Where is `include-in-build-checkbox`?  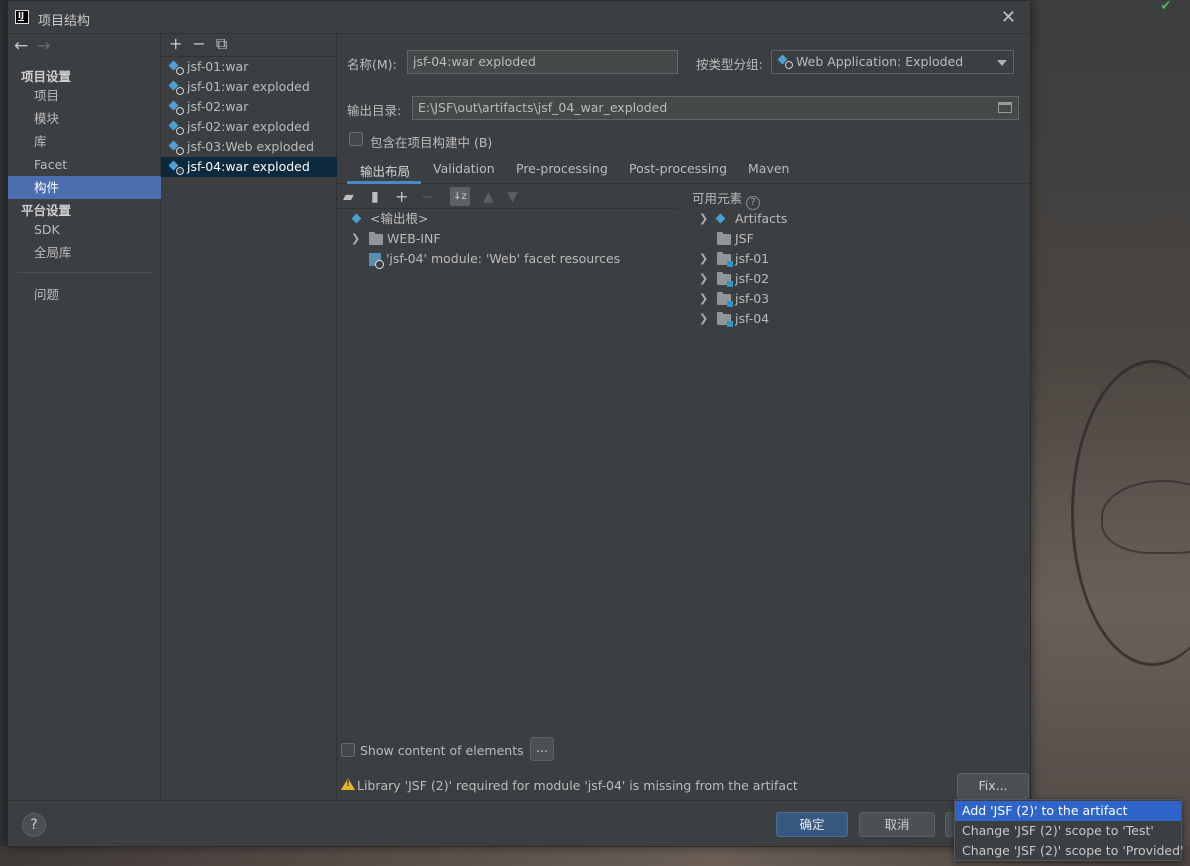
include-in-build-checkbox is located at coordinates (356, 139).